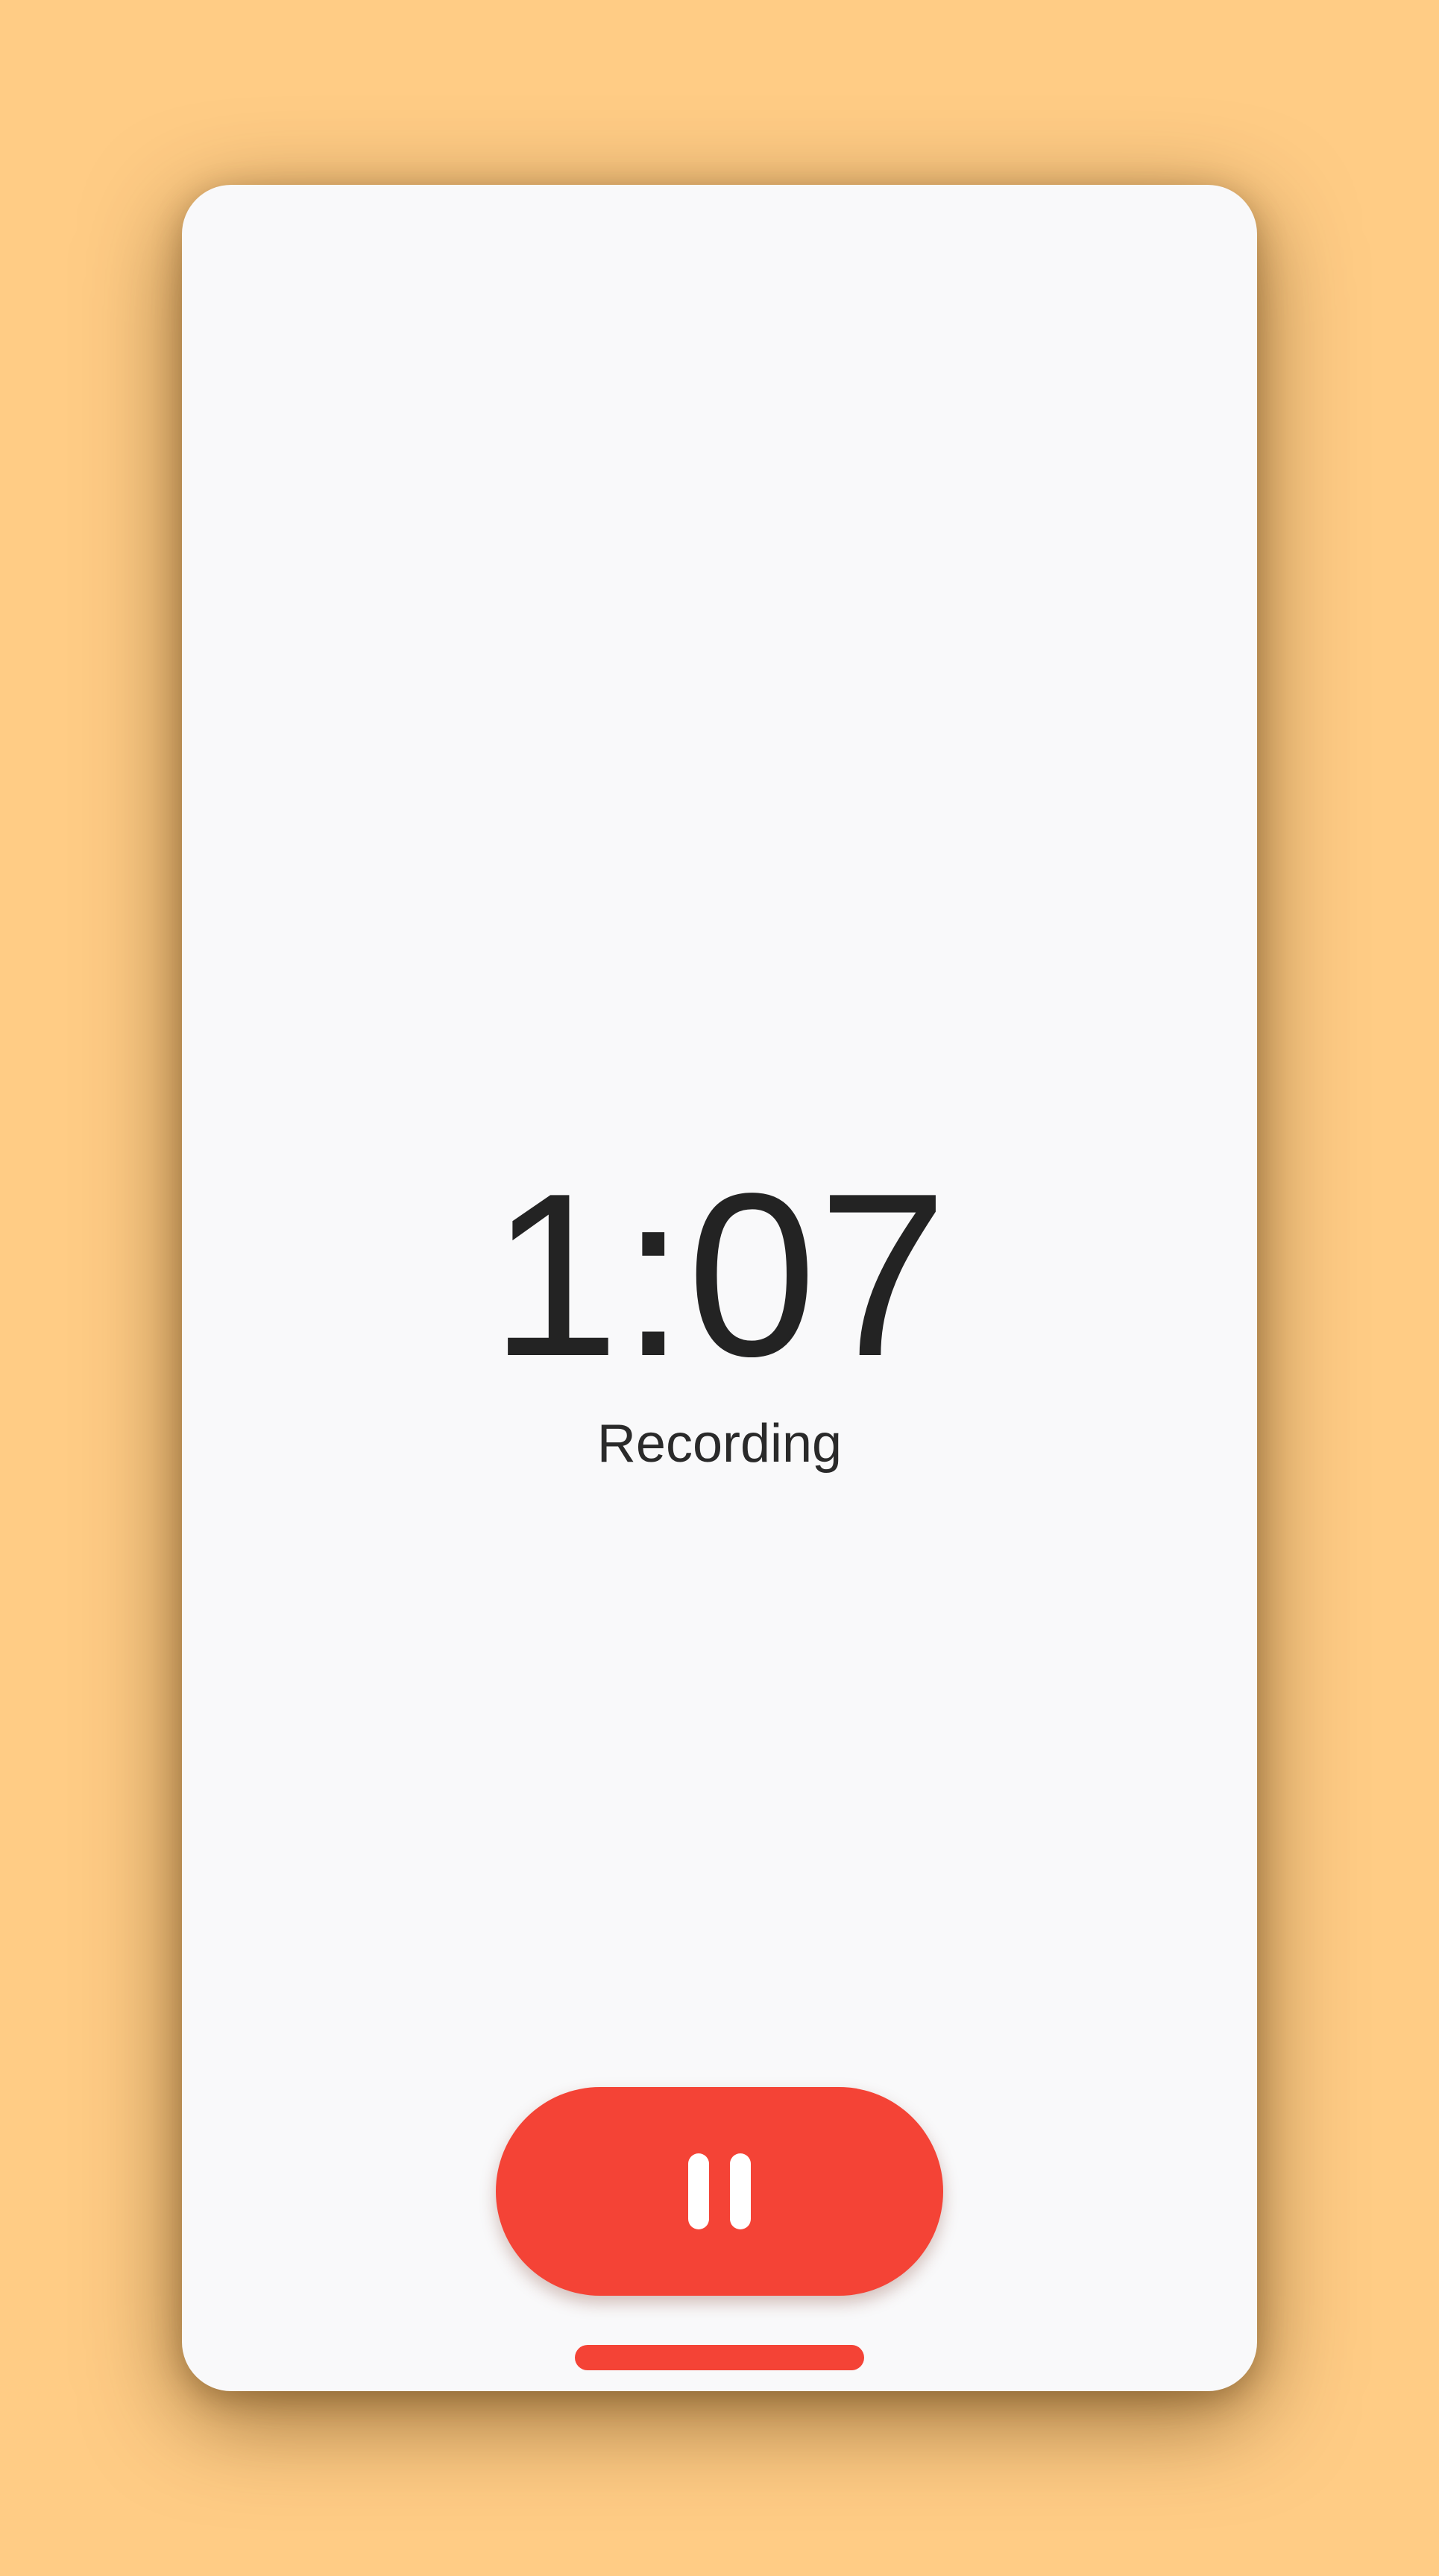 Image resolution: width=1439 pixels, height=2576 pixels. I want to click on pause-icon, so click(719, 2191).